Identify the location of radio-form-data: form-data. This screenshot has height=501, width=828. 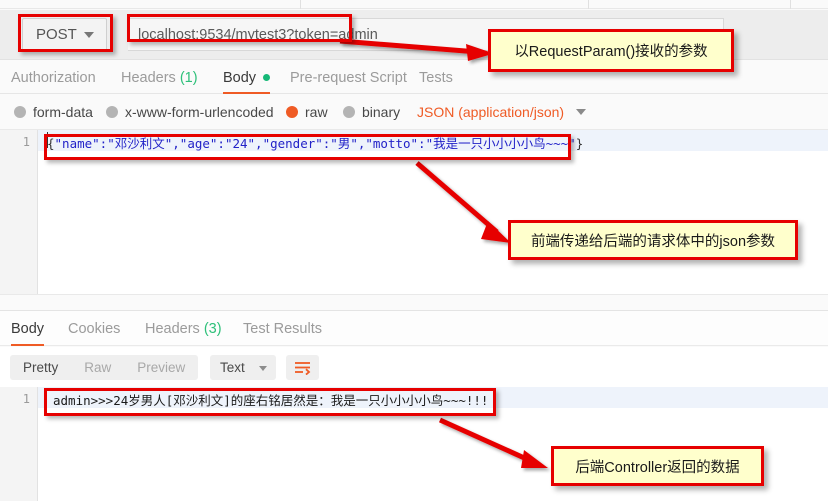
(53, 111).